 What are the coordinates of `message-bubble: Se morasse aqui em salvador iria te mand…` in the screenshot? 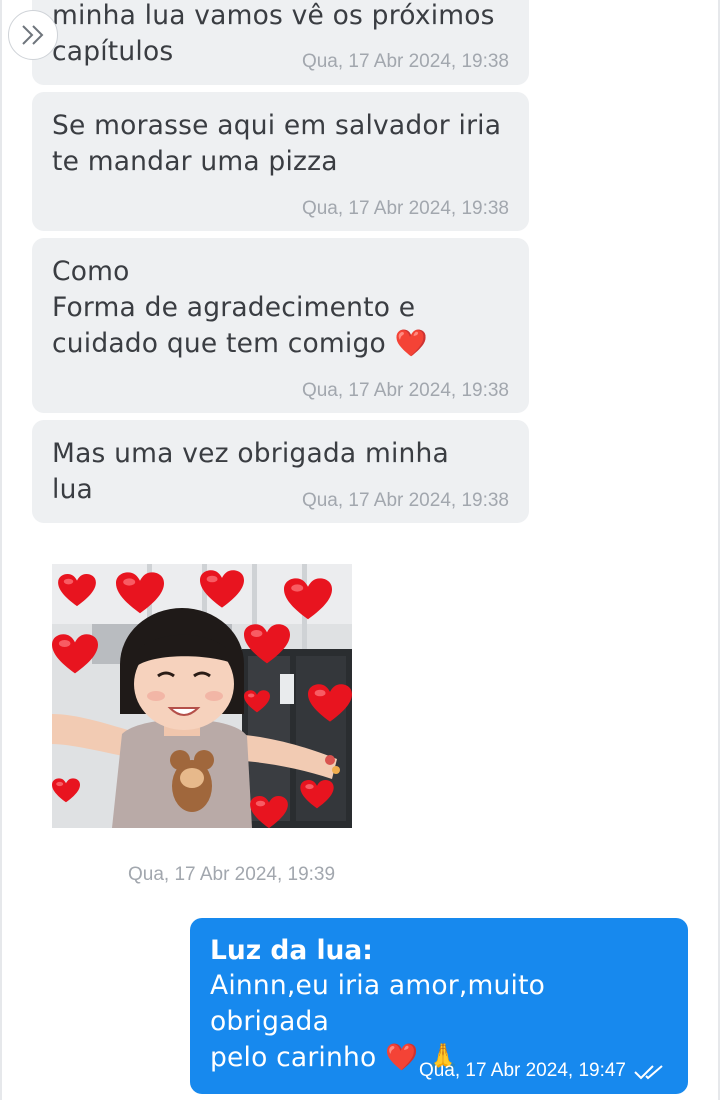 It's located at (280, 161).